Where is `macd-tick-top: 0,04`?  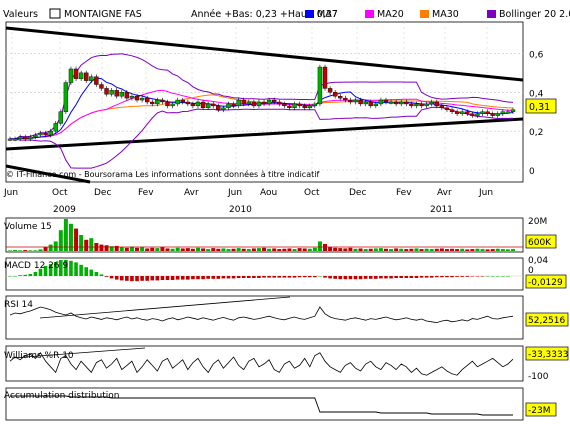
macd-tick-top: 0,04 is located at coordinates (538, 261).